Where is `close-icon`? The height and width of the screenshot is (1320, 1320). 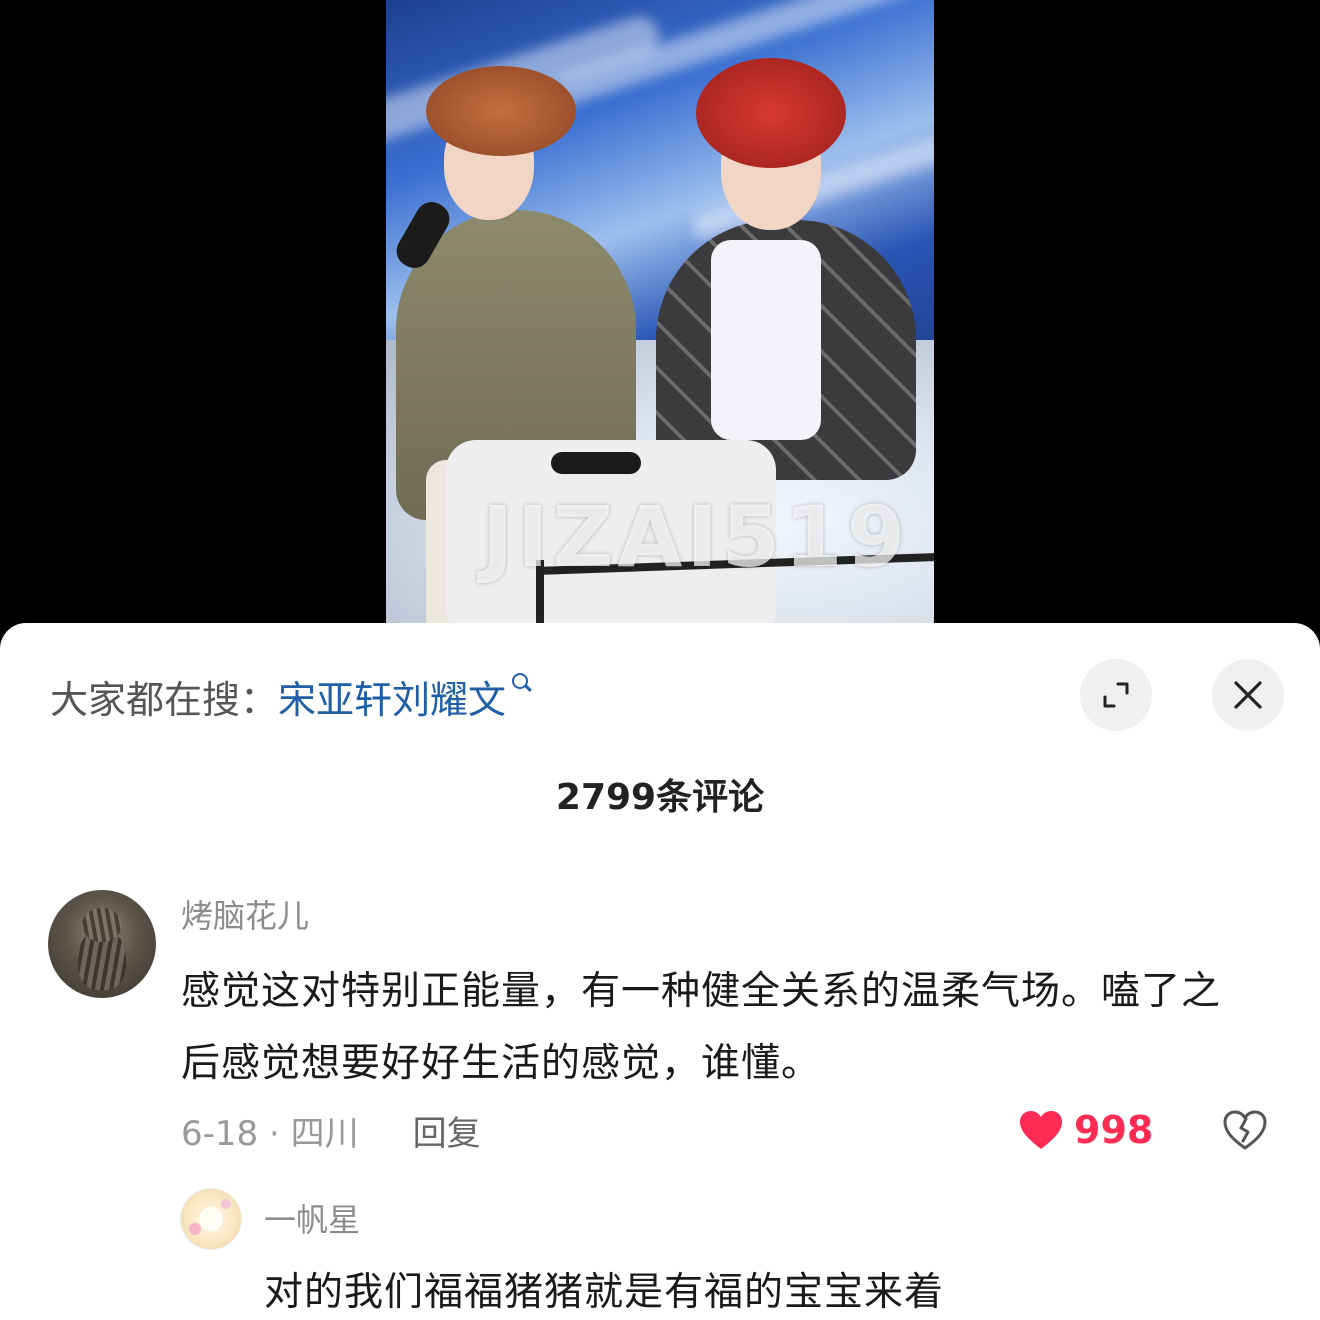
close-icon is located at coordinates (1248, 695).